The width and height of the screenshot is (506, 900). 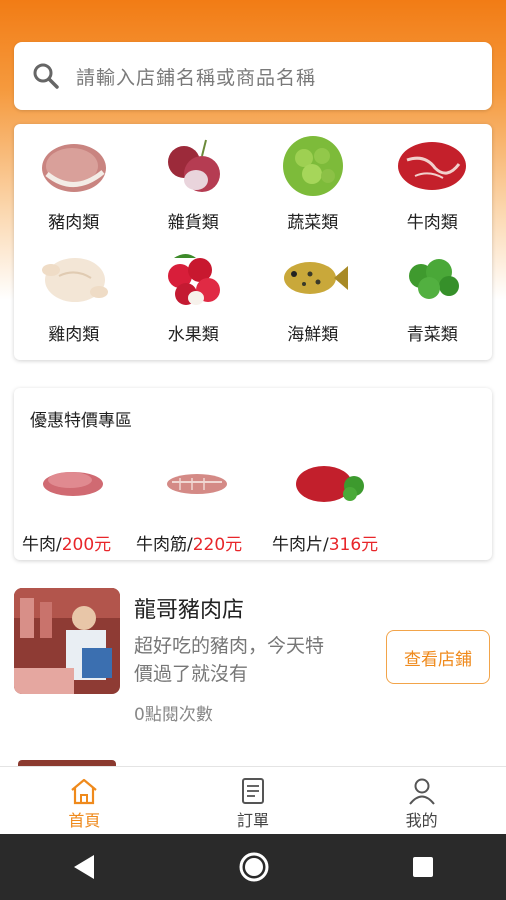 I want to click on shop-list-item: 龍哥豬肉店 超好吃的豬肉，今天特價過了就沒有 0點閱次數 查看店鋪, so click(x=253, y=658).